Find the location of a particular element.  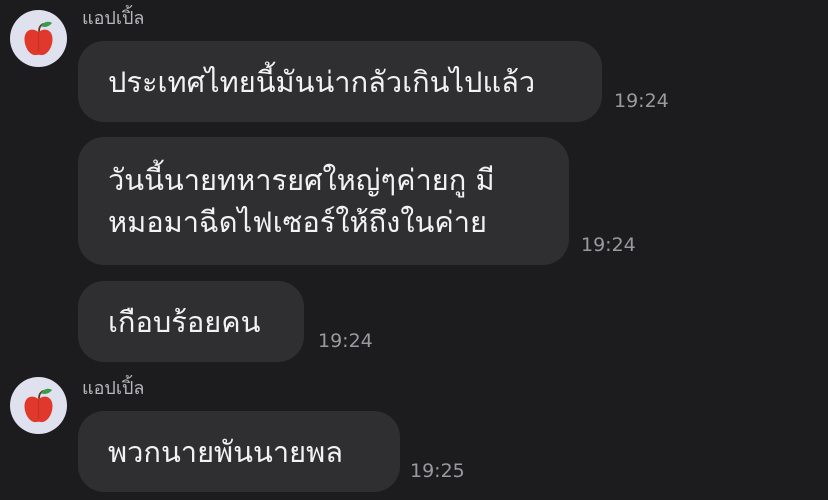

message-timestamp: 19:25 is located at coordinates (437, 471).